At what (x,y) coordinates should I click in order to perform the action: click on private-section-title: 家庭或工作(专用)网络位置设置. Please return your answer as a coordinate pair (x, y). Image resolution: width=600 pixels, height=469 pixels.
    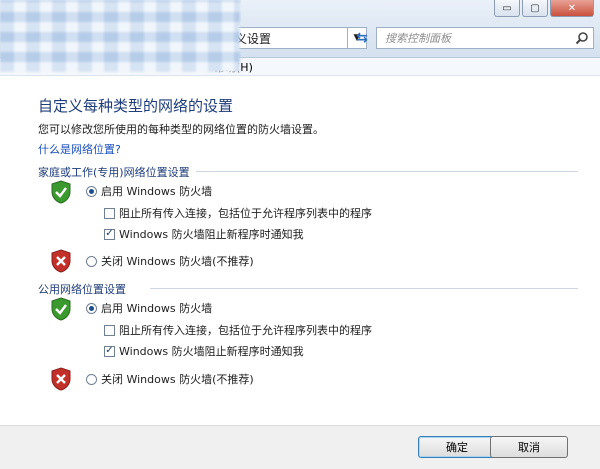
    Looking at the image, I should click on (114, 172).